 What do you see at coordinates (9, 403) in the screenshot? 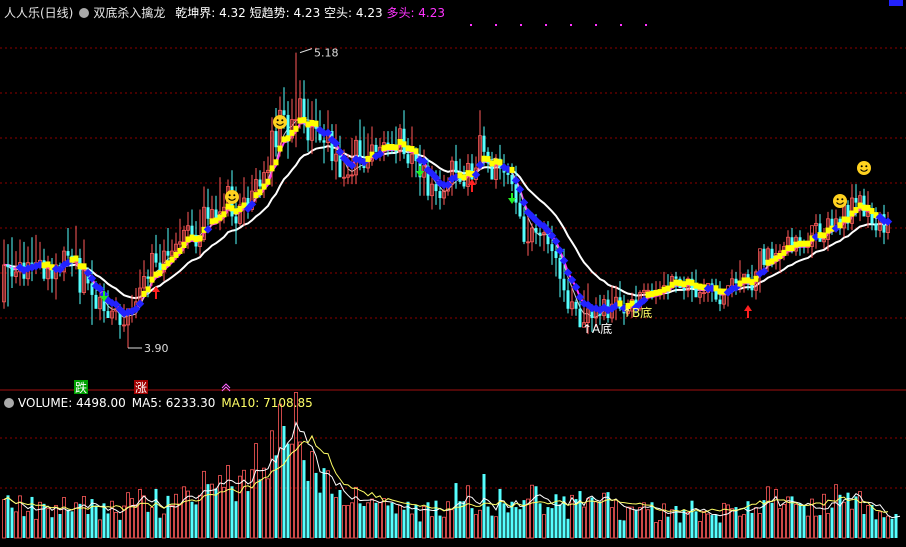
I see `volume-settings-circle-icon` at bounding box center [9, 403].